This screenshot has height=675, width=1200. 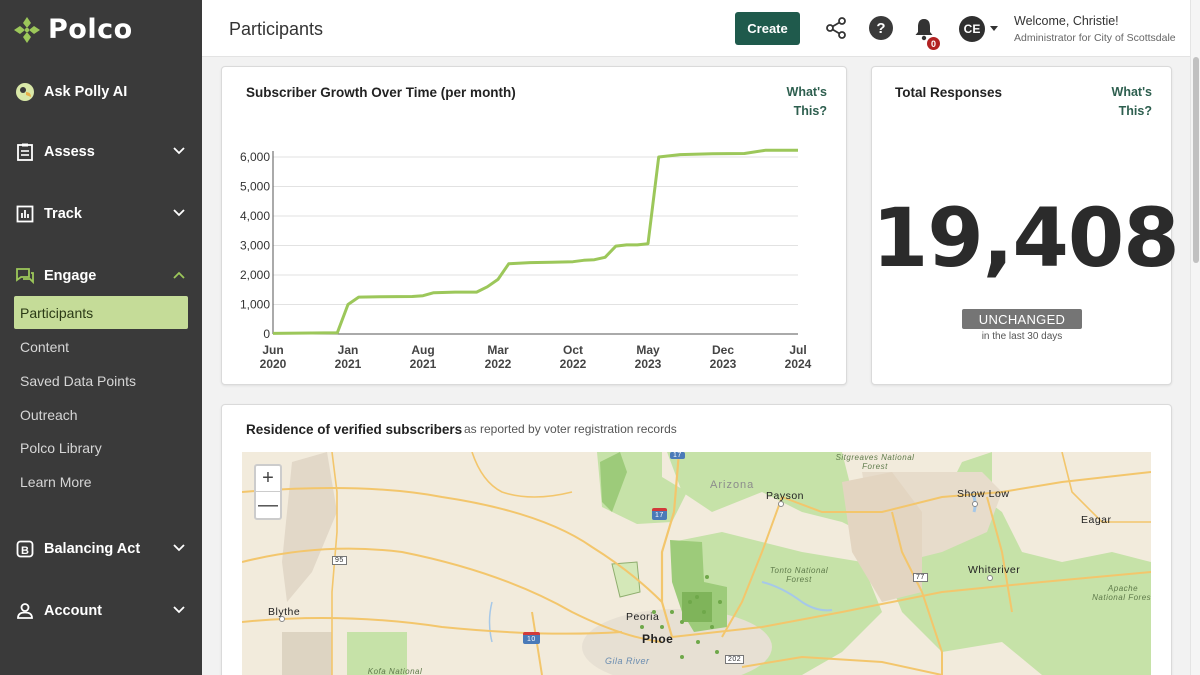 What do you see at coordinates (1119, 102) in the screenshot?
I see `whats-this-link: What's This?` at bounding box center [1119, 102].